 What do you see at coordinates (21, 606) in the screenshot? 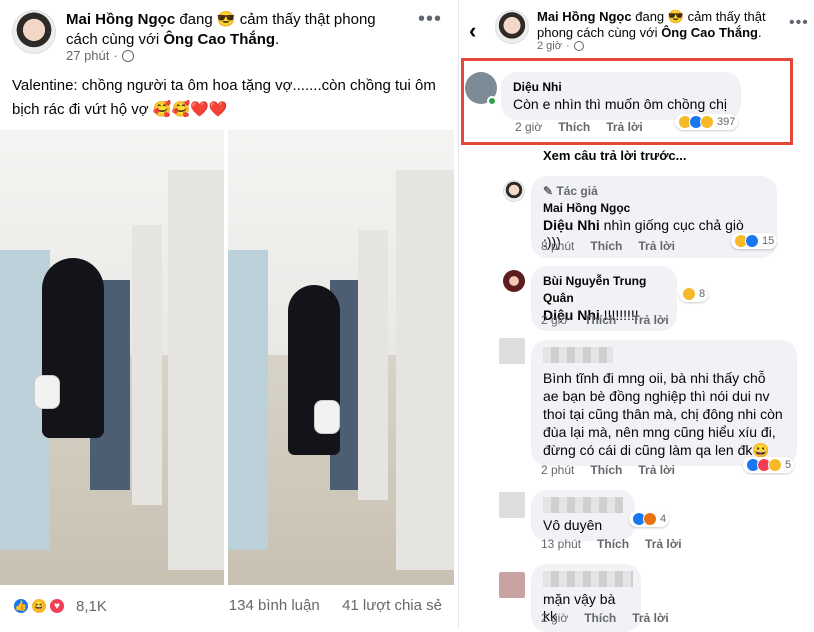
I see `like-icon: 👍` at bounding box center [21, 606].